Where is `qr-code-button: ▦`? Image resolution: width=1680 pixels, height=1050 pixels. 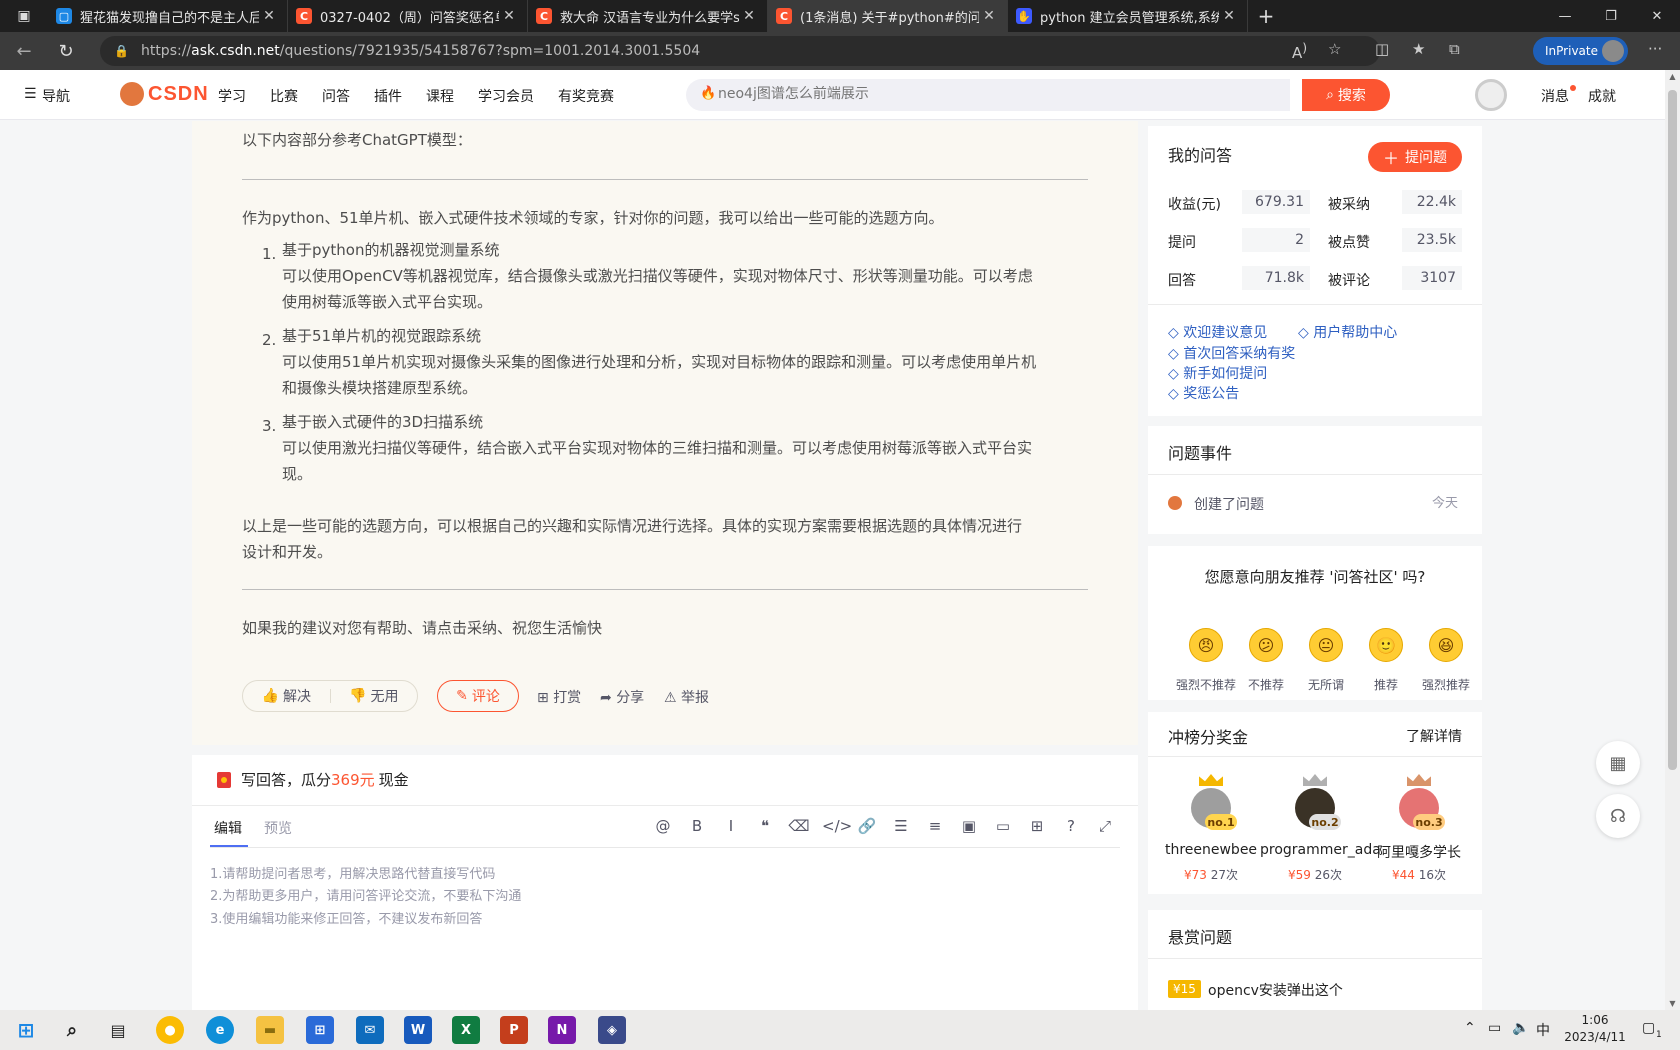
qr-code-button: ▦ is located at coordinates (1618, 763).